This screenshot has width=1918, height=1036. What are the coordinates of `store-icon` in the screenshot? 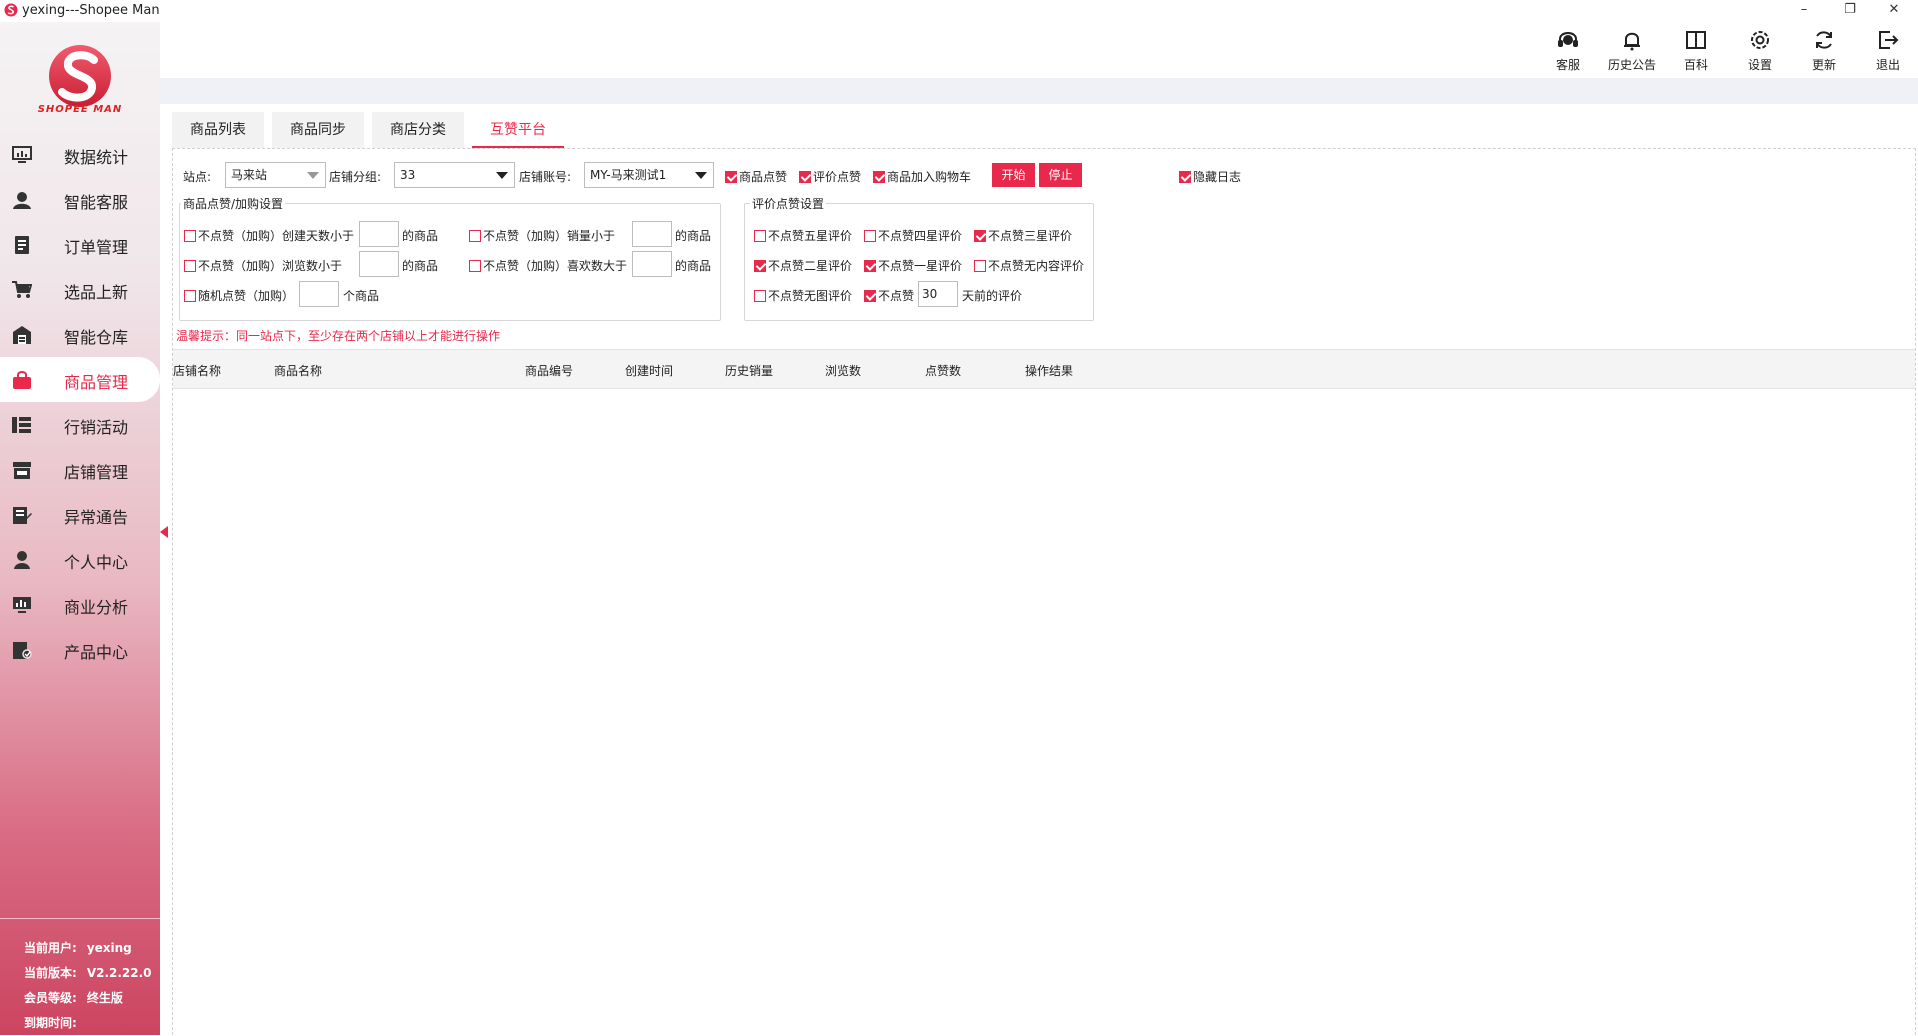 It's located at (22, 470).